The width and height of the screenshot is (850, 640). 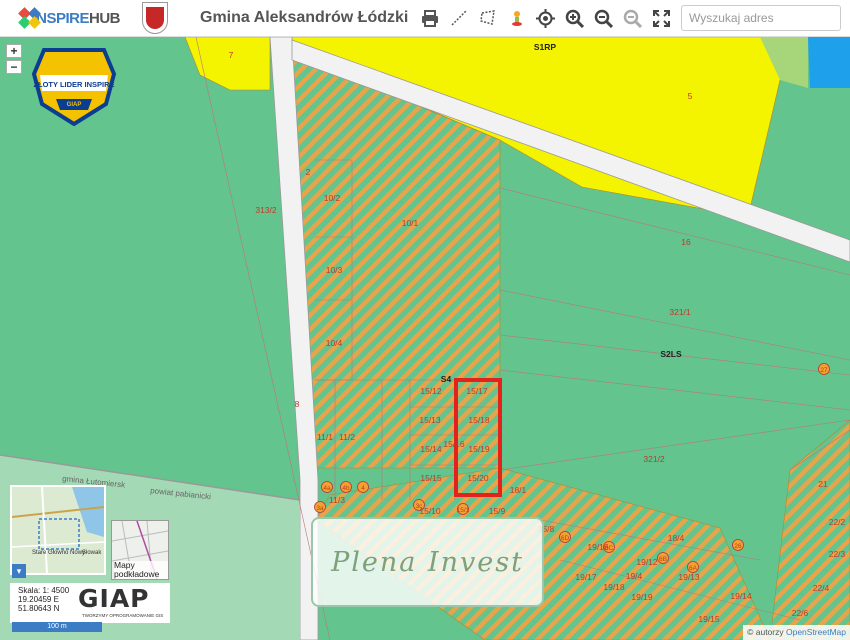 What do you see at coordinates (654, 459) in the screenshot?
I see `parcel-label: 321/2` at bounding box center [654, 459].